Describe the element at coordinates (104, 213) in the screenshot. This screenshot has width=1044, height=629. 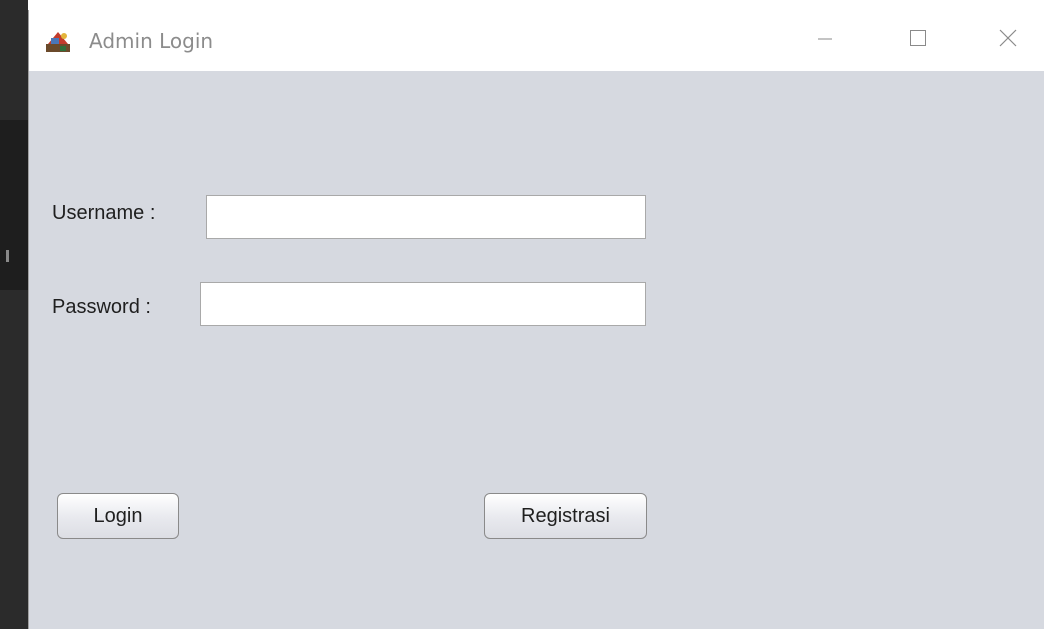
I see `username-label: Username :` at that location.